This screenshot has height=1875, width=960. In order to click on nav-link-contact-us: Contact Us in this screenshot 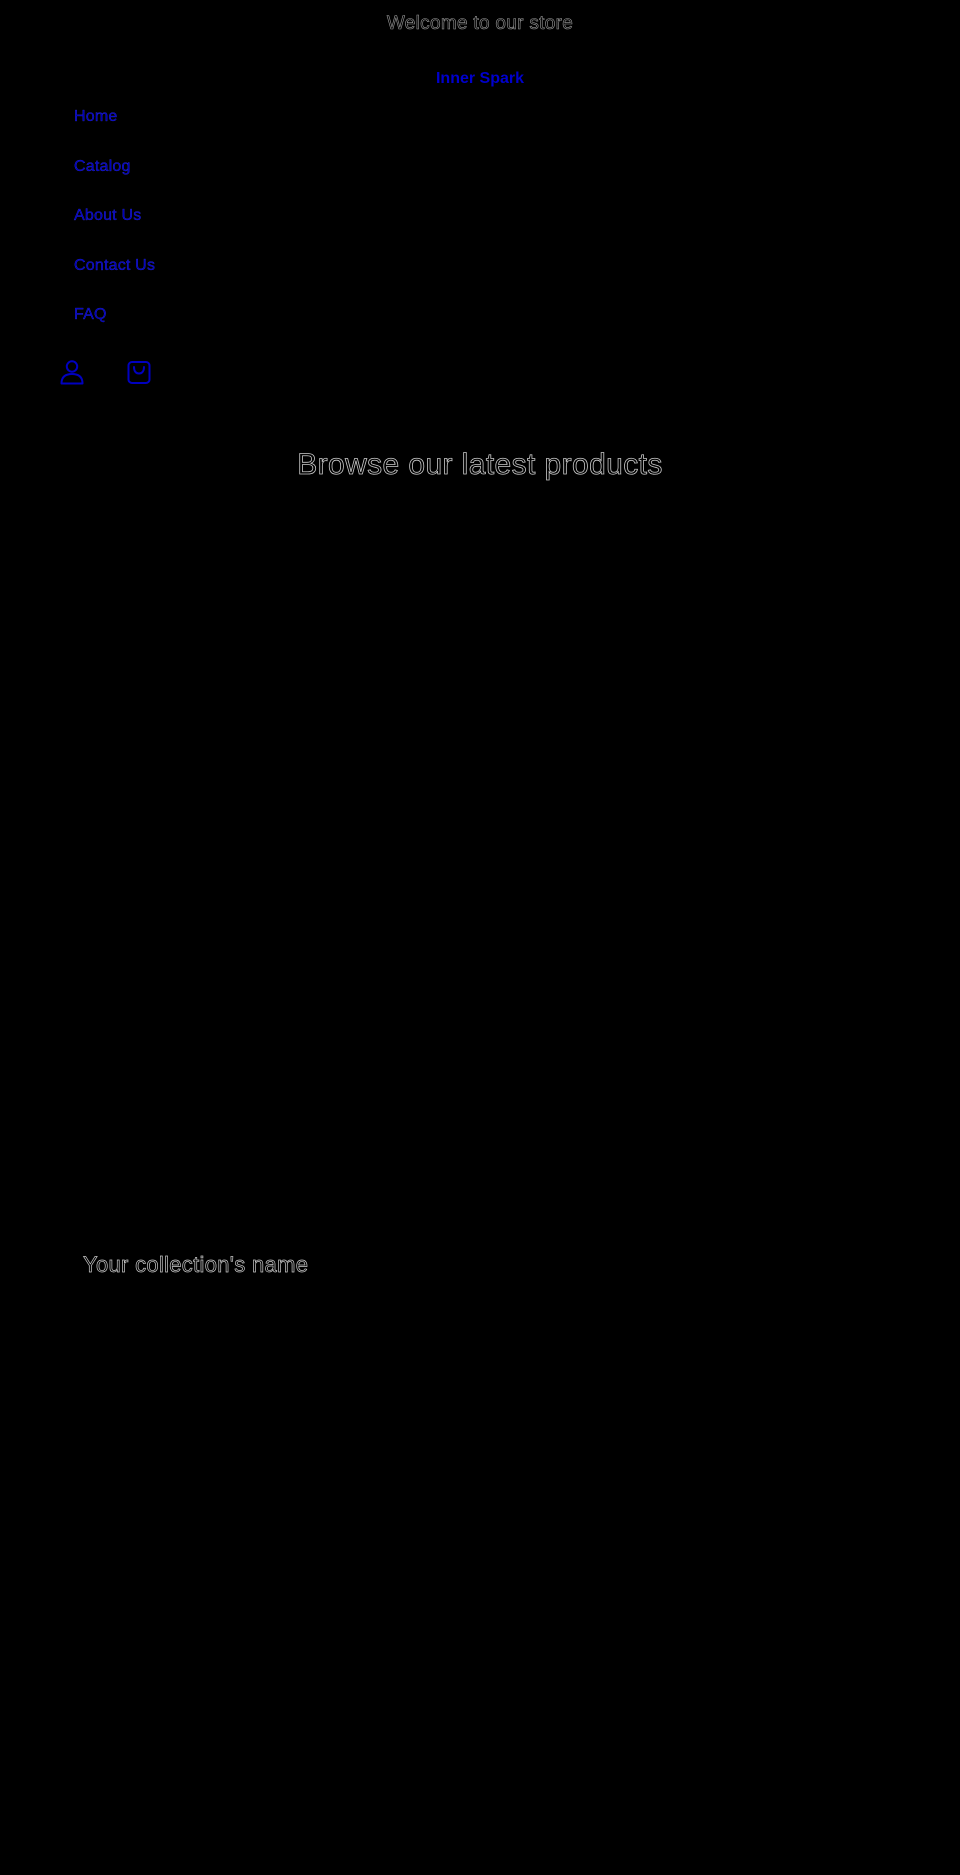, I will do `click(114, 265)`.